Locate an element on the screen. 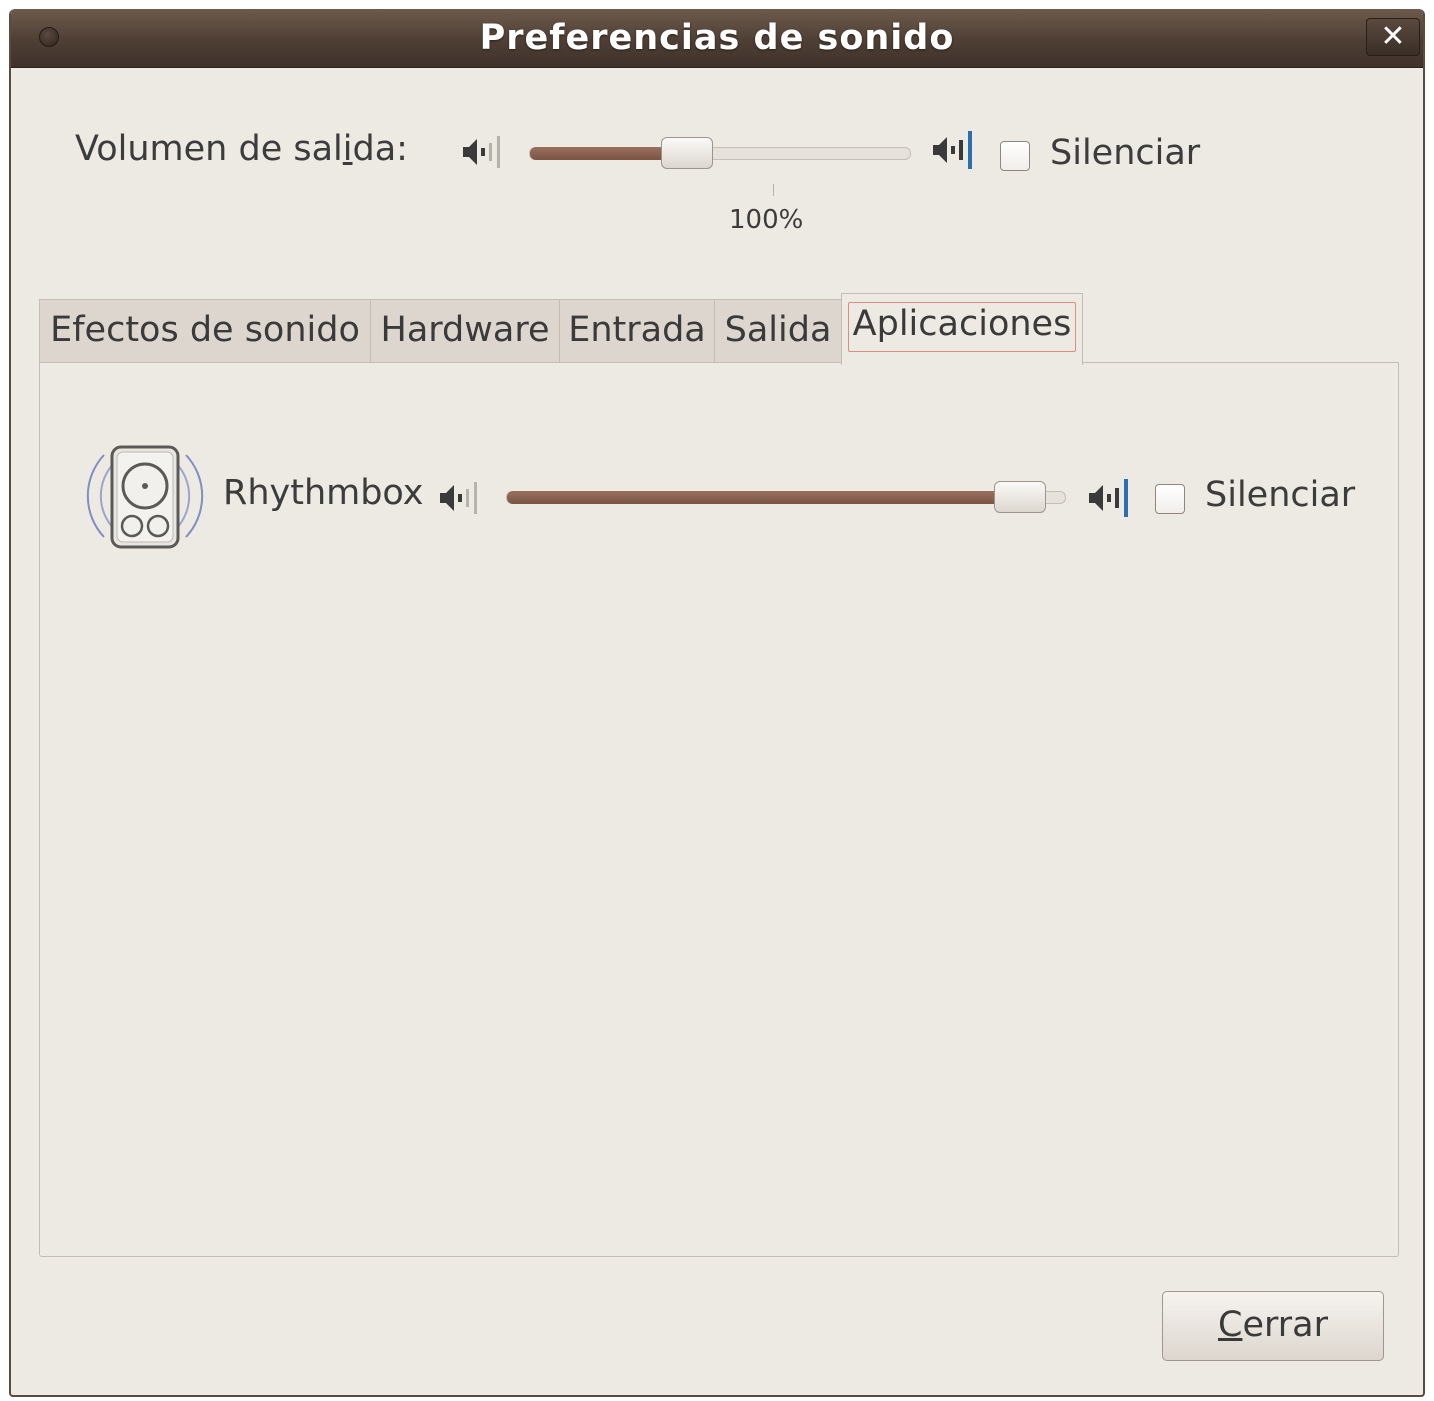  output-volume-slider is located at coordinates (720, 153).